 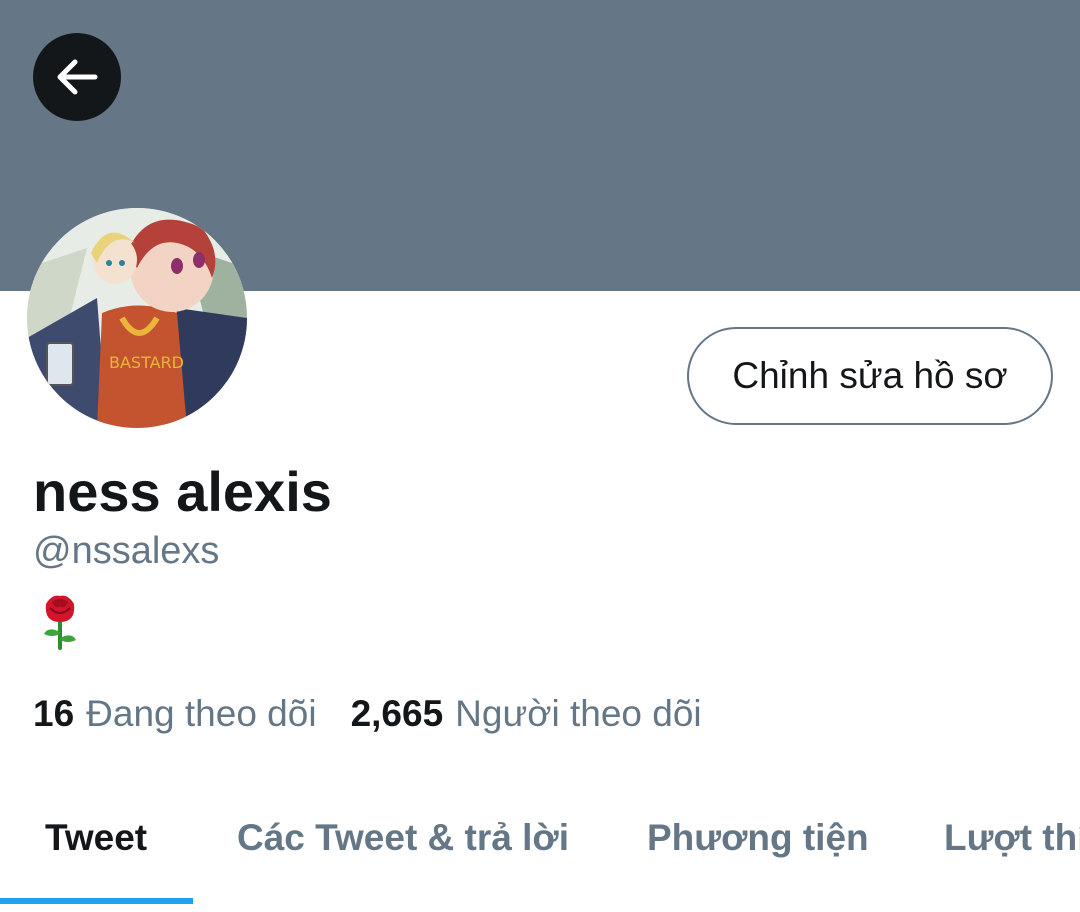 What do you see at coordinates (201, 713) in the screenshot?
I see `following-label: Đang theo dõi` at bounding box center [201, 713].